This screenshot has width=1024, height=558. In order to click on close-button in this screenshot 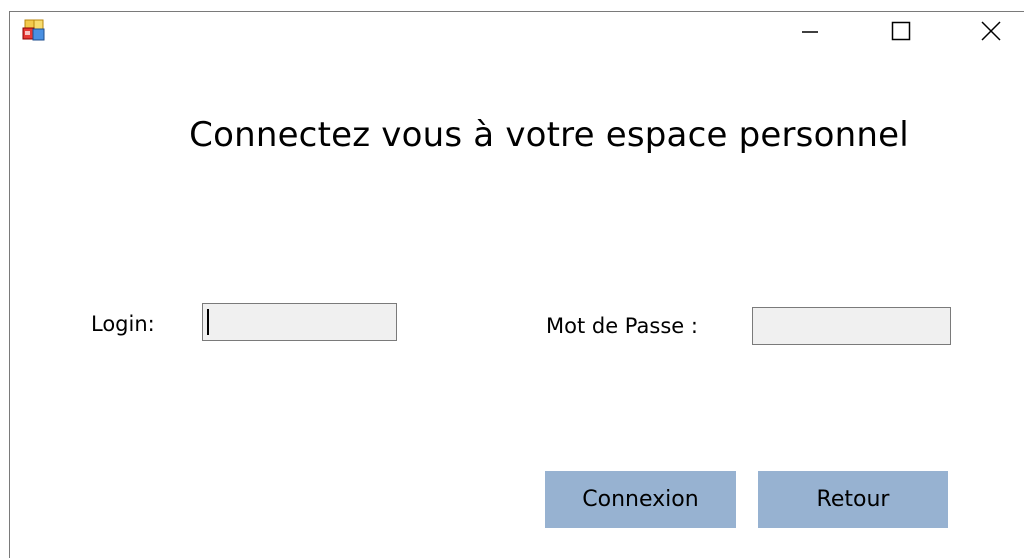, I will do `click(991, 31)`.